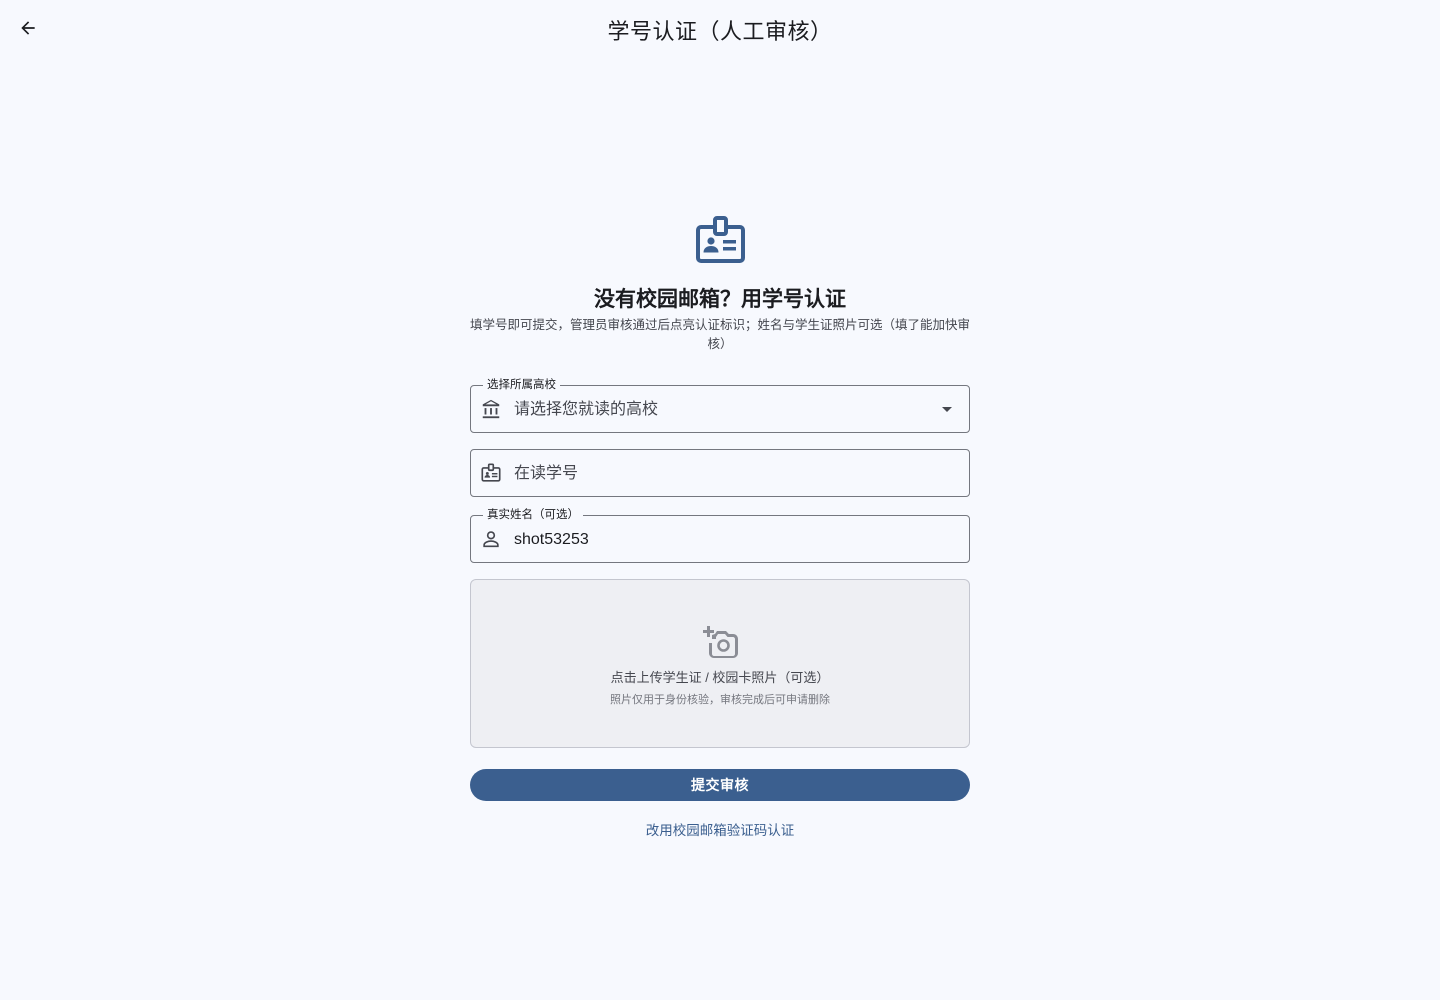  I want to click on dropdown-arrow-icon, so click(947, 409).